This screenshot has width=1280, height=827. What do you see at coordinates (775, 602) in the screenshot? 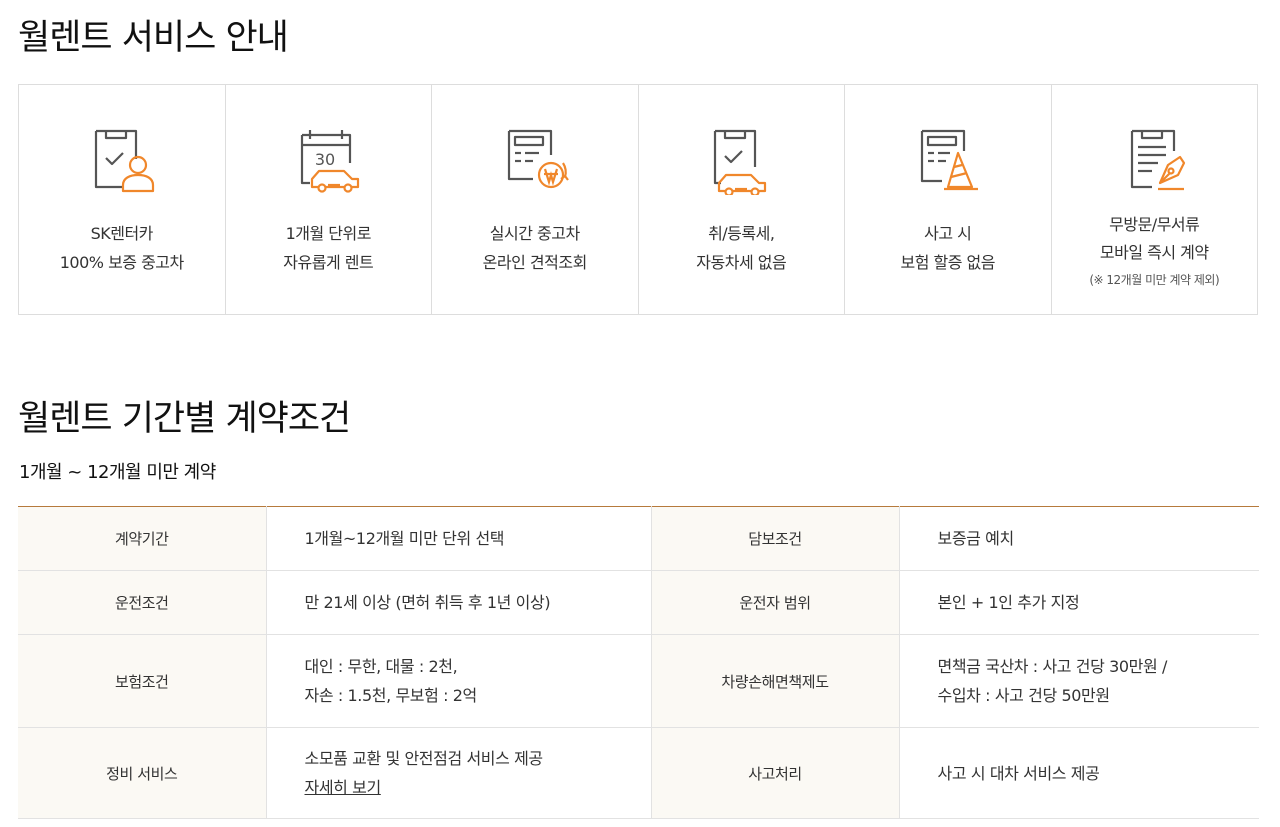
I see `row-label: 운전자 범위` at bounding box center [775, 602].